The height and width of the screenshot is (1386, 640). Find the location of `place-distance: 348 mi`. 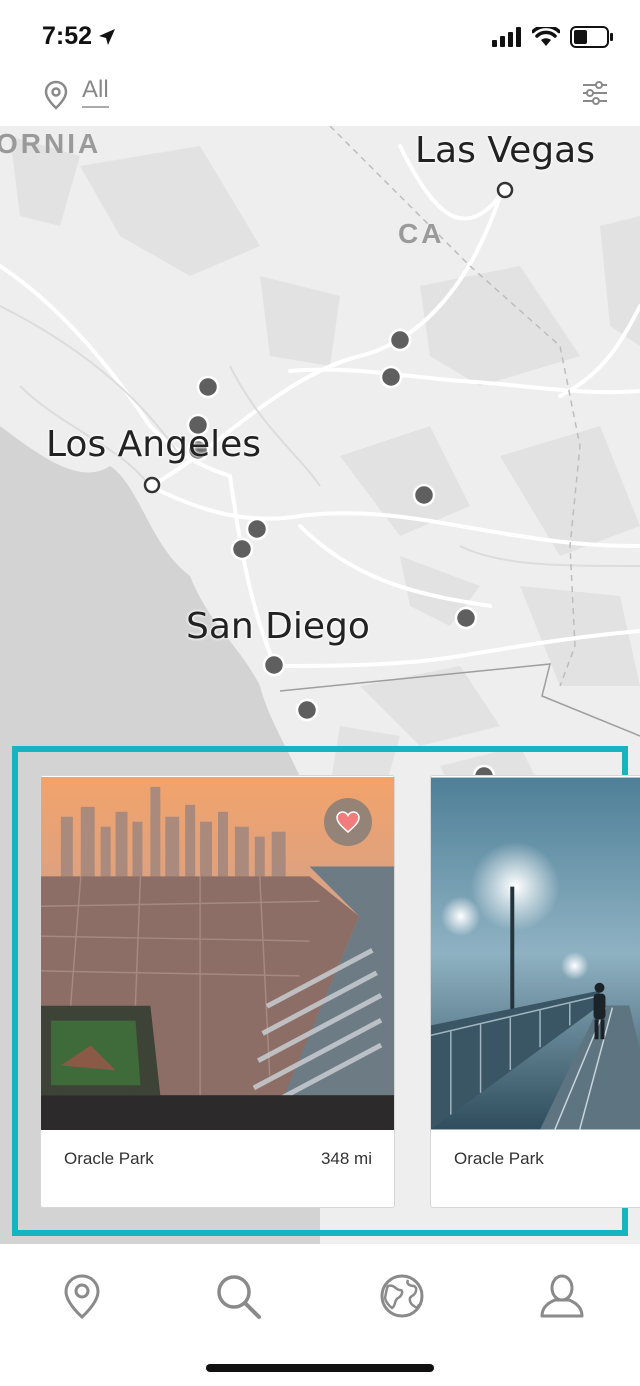

place-distance: 348 mi is located at coordinates (346, 1158).